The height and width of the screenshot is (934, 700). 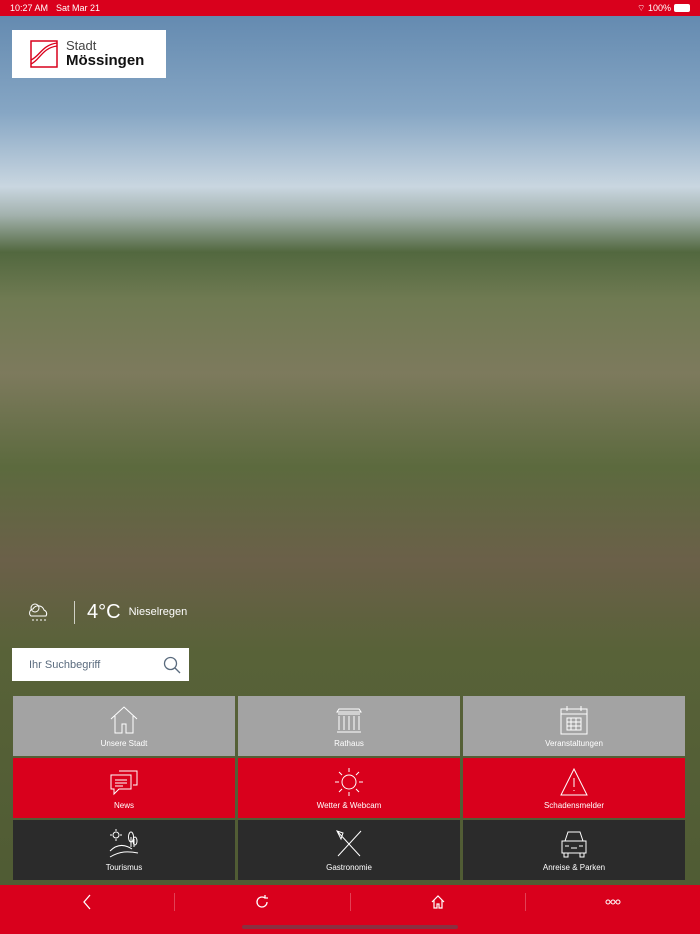 I want to click on home-indicator, so click(x=350, y=927).